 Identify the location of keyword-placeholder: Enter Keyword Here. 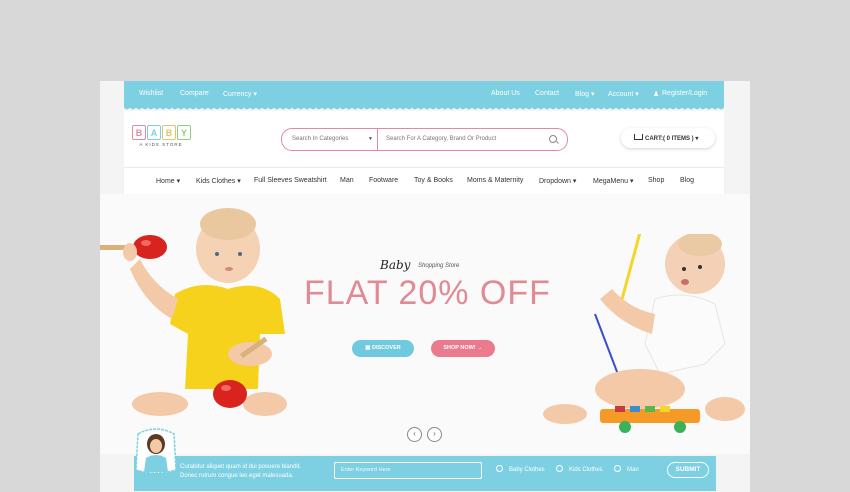
(366, 470).